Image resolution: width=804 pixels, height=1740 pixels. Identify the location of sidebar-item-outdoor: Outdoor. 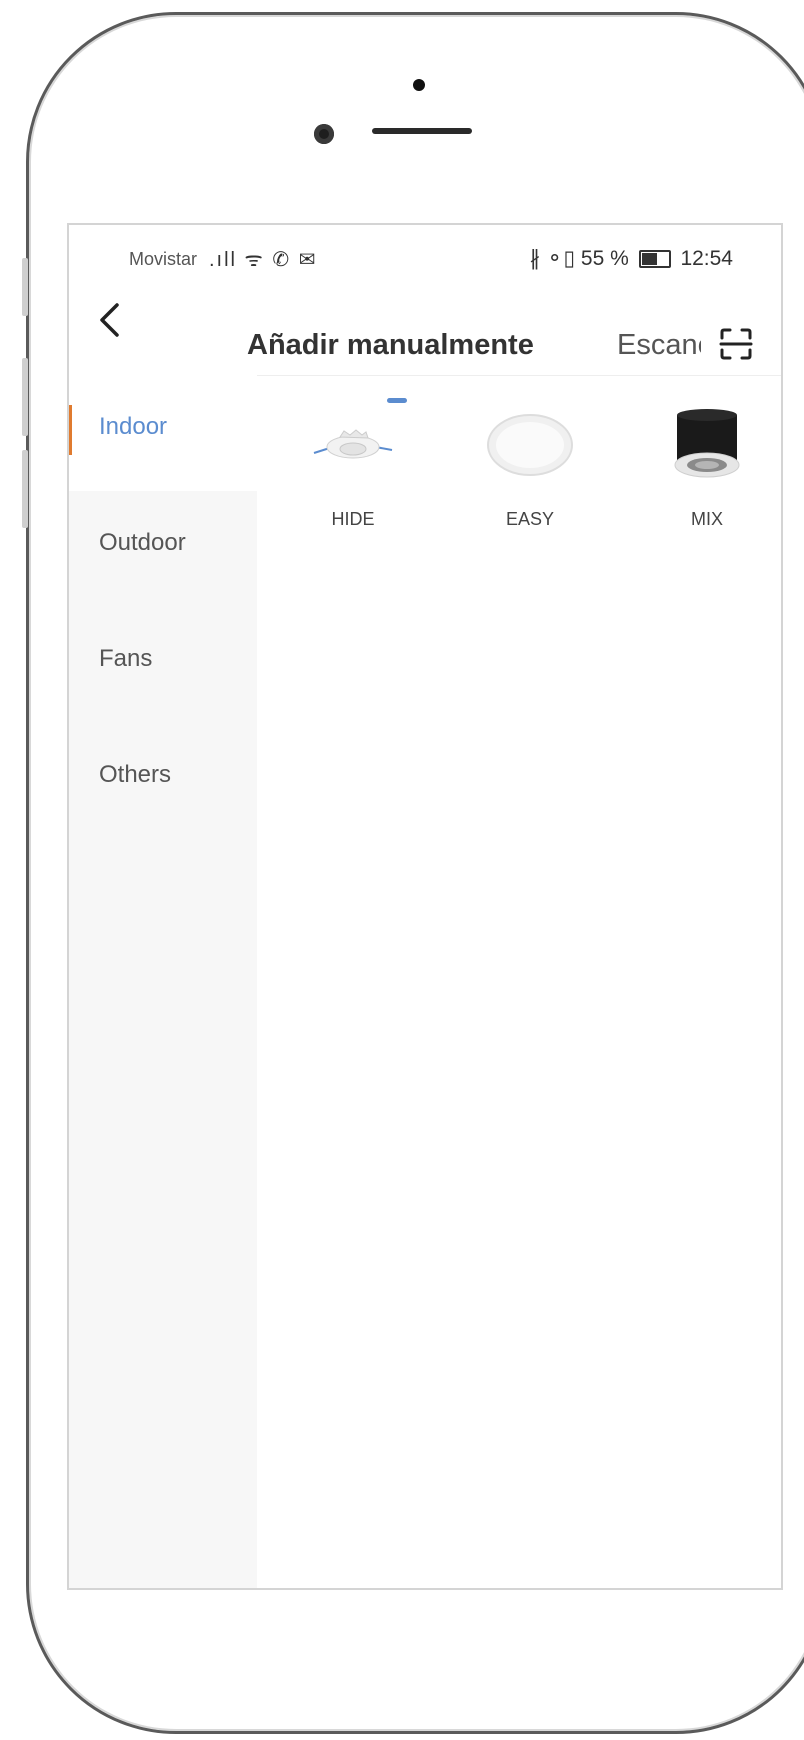
(163, 549).